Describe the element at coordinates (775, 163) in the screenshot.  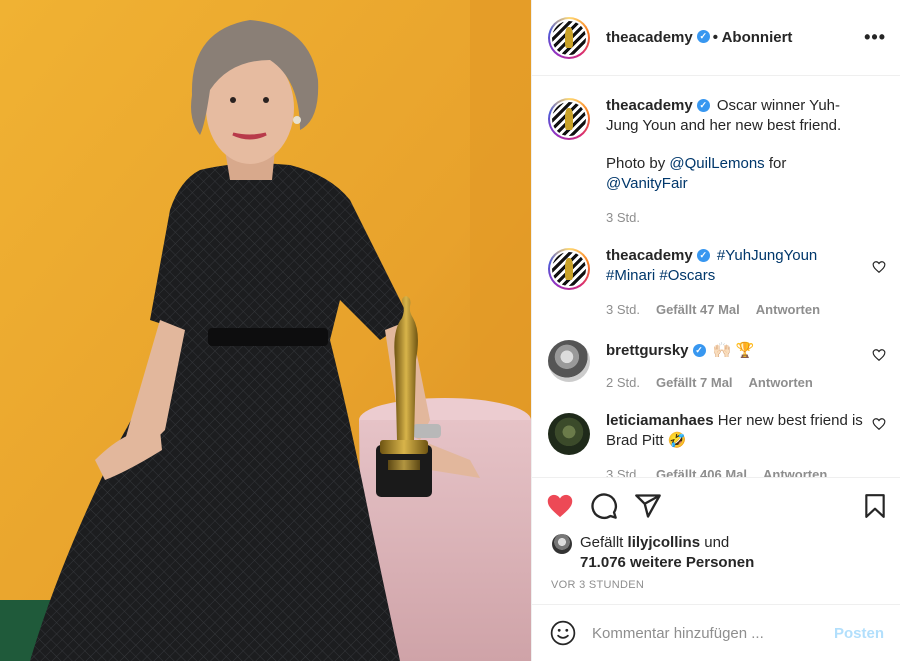
I see `caption-credit-mid: for` at that location.